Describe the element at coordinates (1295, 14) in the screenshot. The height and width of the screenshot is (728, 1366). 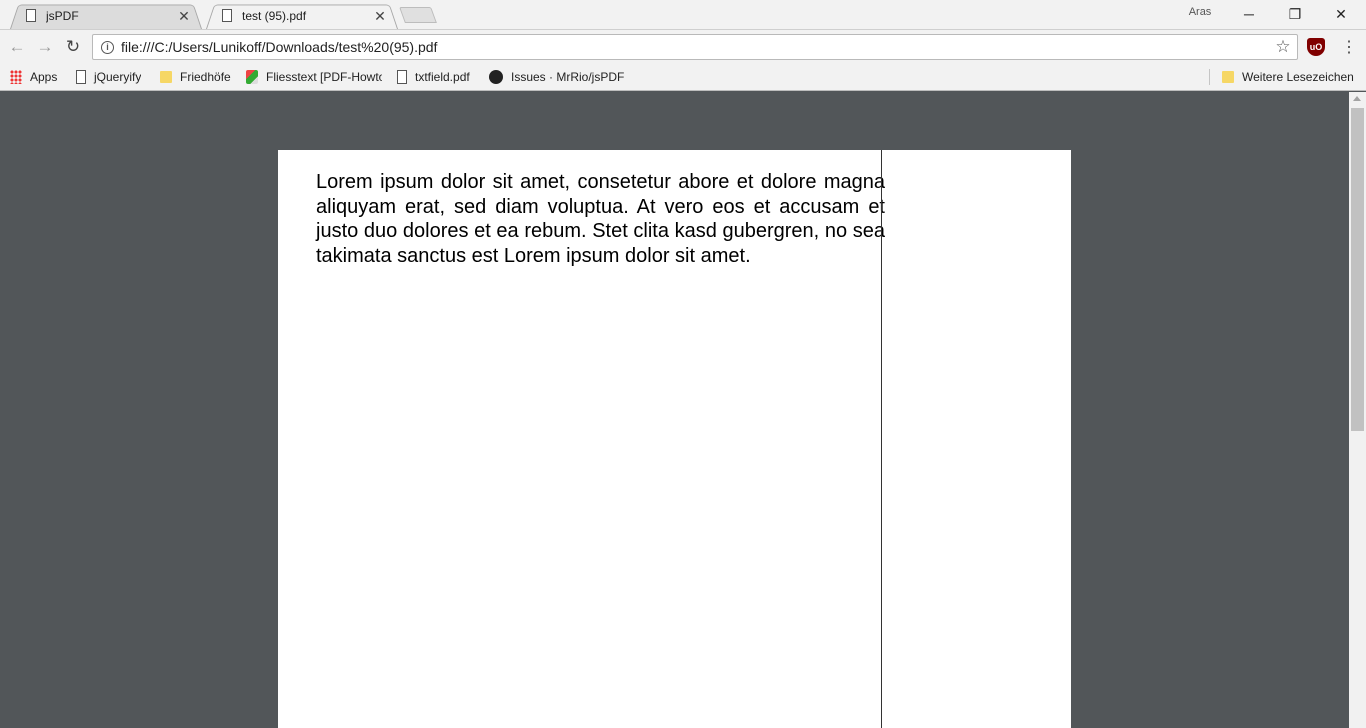
I see `restore-button: ❐` at that location.